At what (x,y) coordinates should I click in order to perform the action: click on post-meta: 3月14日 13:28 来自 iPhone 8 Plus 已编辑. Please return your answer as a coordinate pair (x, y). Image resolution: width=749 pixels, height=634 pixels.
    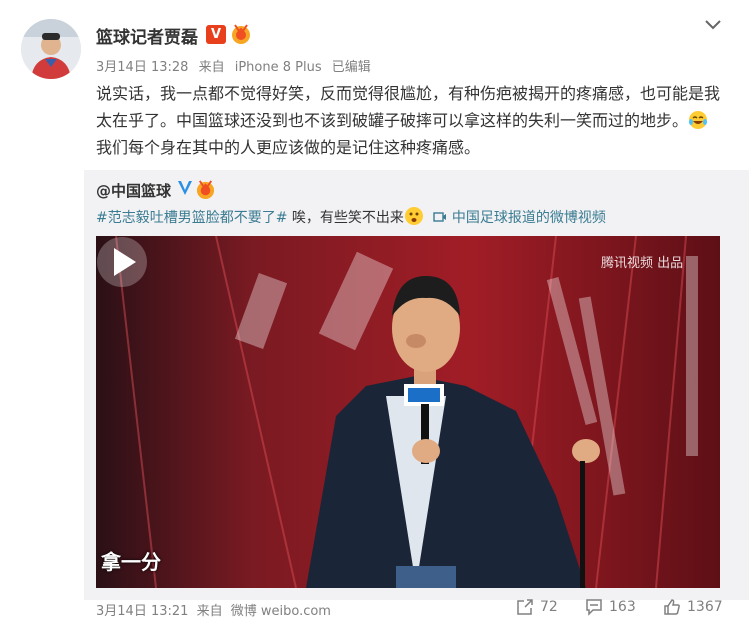
    Looking at the image, I should click on (236, 65).